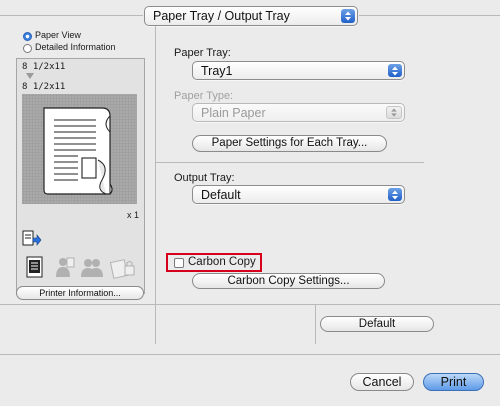 Image resolution: width=500 pixels, height=406 pixels. Describe the element at coordinates (429, 15) in the screenshot. I see `top-divider-right` at that location.